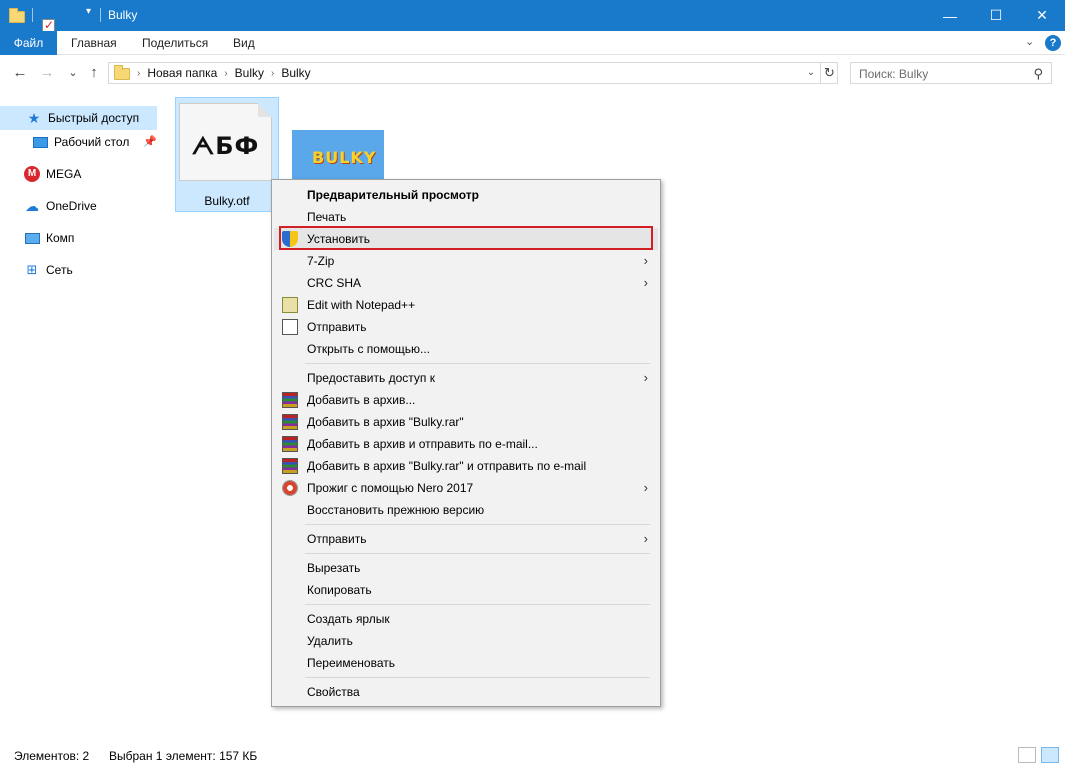 Image resolution: width=1065 pixels, height=768 pixels. Describe the element at coordinates (20, 73) in the screenshot. I see `back-icon: ←` at that location.